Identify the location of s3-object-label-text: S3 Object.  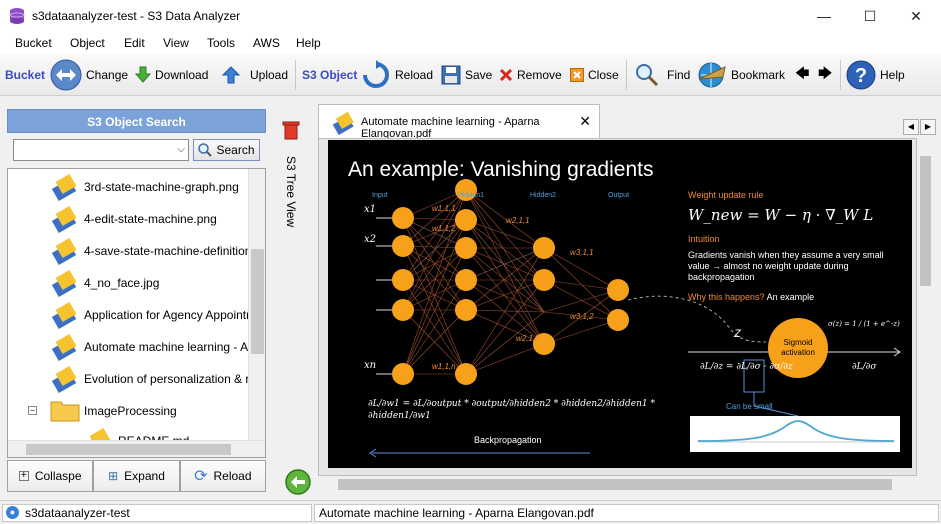
(330, 75).